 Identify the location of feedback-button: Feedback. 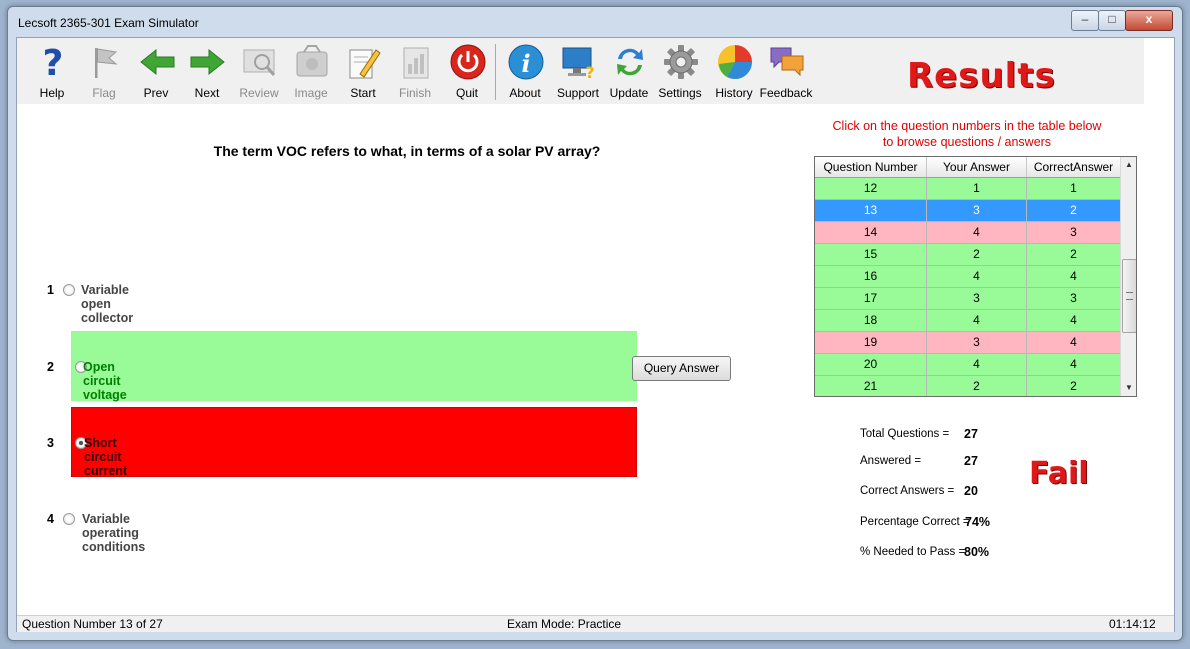
(786, 72).